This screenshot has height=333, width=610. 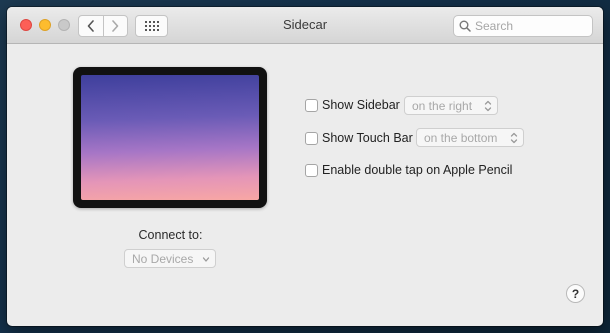 What do you see at coordinates (575, 293) in the screenshot?
I see `help-button: ?` at bounding box center [575, 293].